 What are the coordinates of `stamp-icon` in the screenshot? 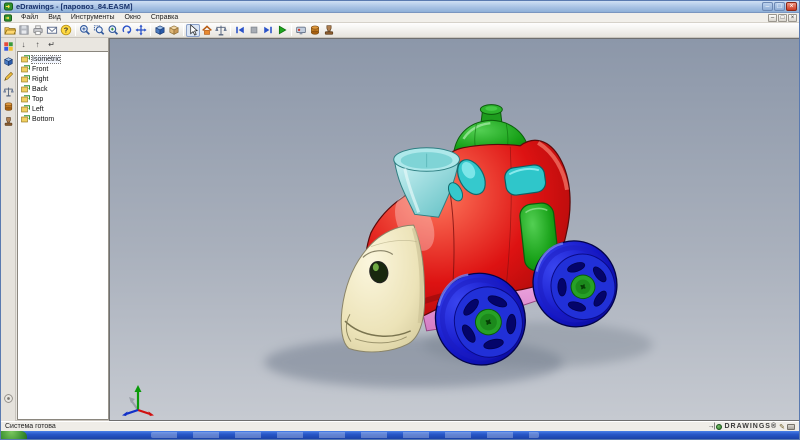 It's located at (329, 30).